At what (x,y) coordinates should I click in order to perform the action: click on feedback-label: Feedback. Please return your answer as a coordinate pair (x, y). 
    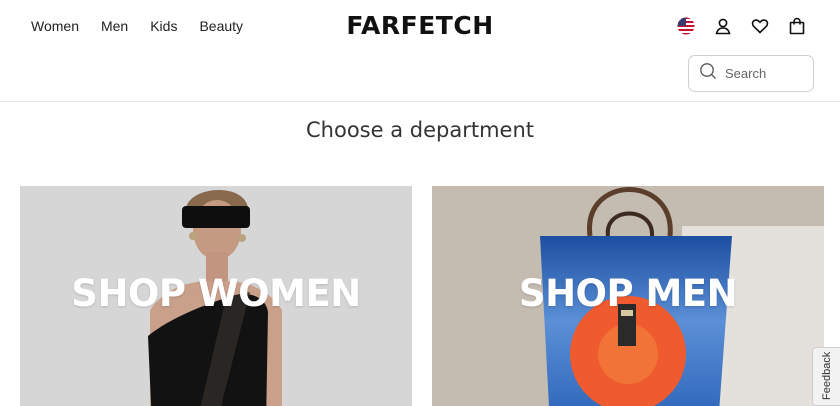
    Looking at the image, I should click on (827, 375).